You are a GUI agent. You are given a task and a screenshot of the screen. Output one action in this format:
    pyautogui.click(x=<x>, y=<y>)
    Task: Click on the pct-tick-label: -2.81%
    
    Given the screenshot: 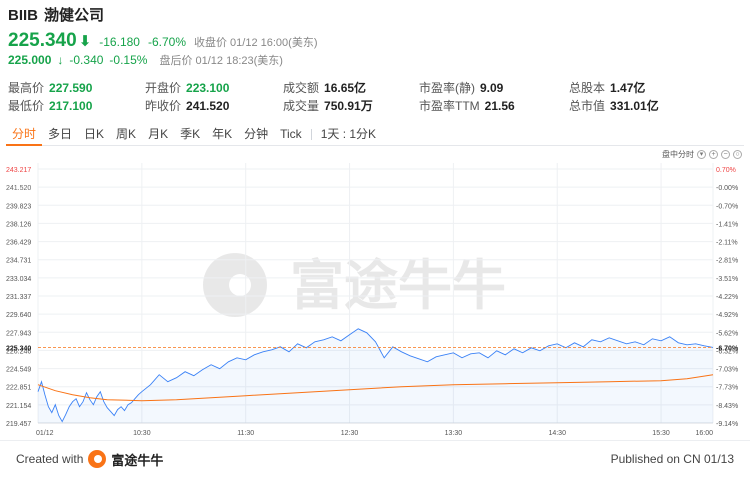 What is the action you would take?
    pyautogui.click(x=727, y=261)
    